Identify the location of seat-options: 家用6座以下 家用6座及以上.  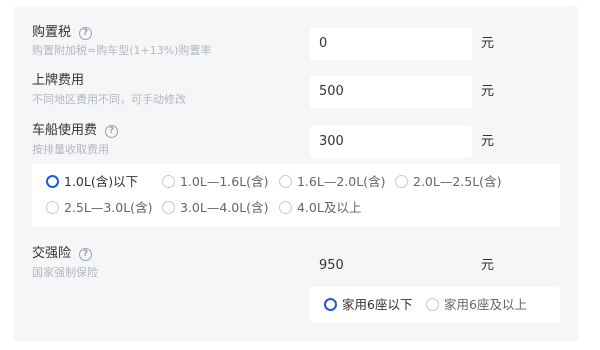
(435, 305).